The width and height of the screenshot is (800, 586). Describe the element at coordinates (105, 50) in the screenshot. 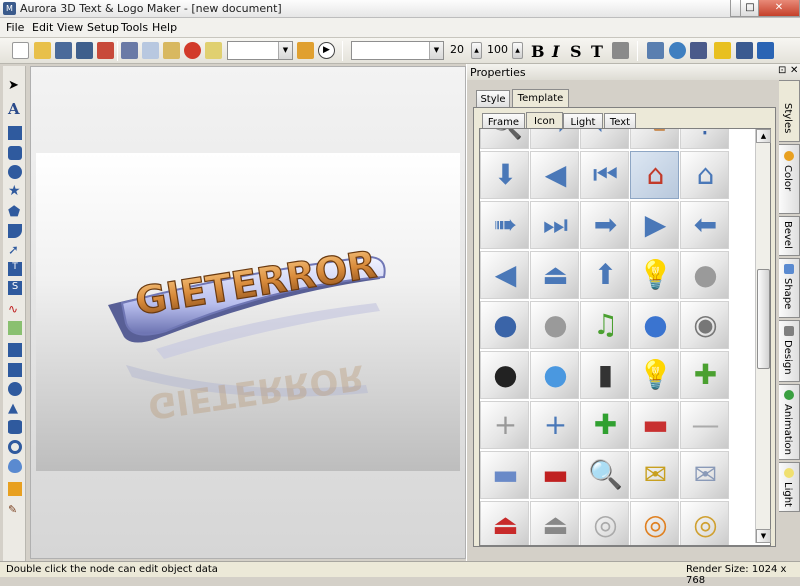

I see `export-icon` at that location.